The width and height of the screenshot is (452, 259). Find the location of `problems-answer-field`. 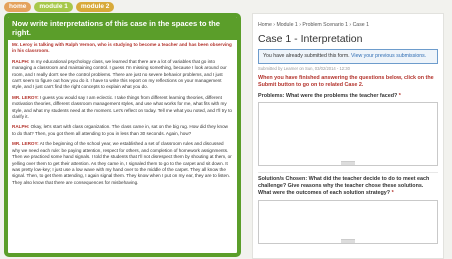

problems-answer-field is located at coordinates (348, 134).